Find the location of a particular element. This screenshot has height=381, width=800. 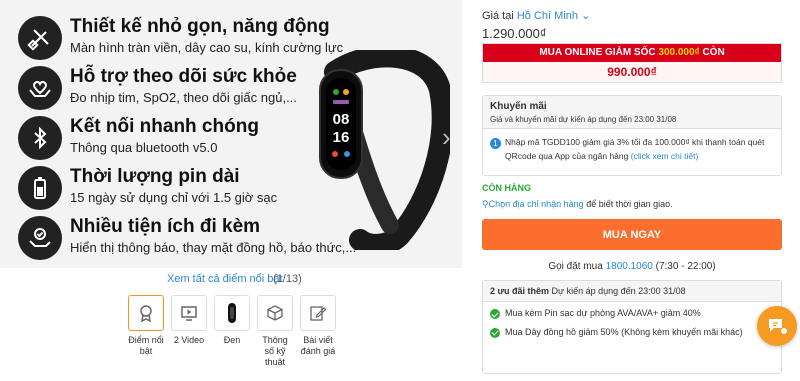

hotline-link: 1800.1060 is located at coordinates (629, 266).